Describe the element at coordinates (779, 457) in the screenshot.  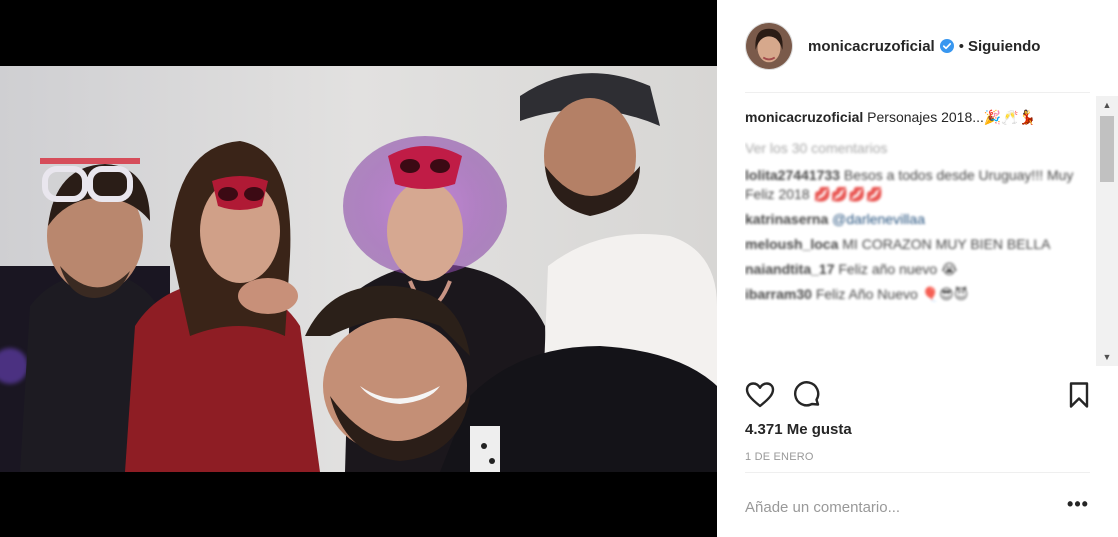
I see `post-date: 1 DE ENERO` at that location.